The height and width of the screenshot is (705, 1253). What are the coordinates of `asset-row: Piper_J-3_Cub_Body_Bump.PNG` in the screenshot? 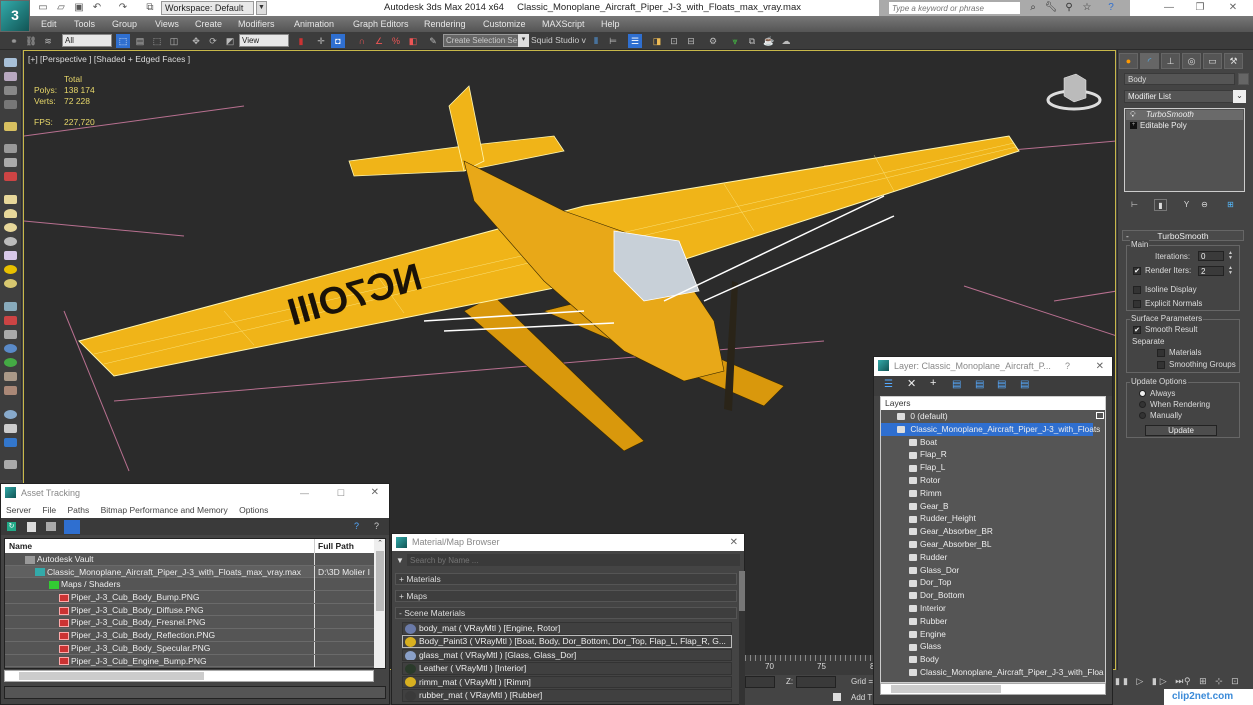 It's located at (195, 597).